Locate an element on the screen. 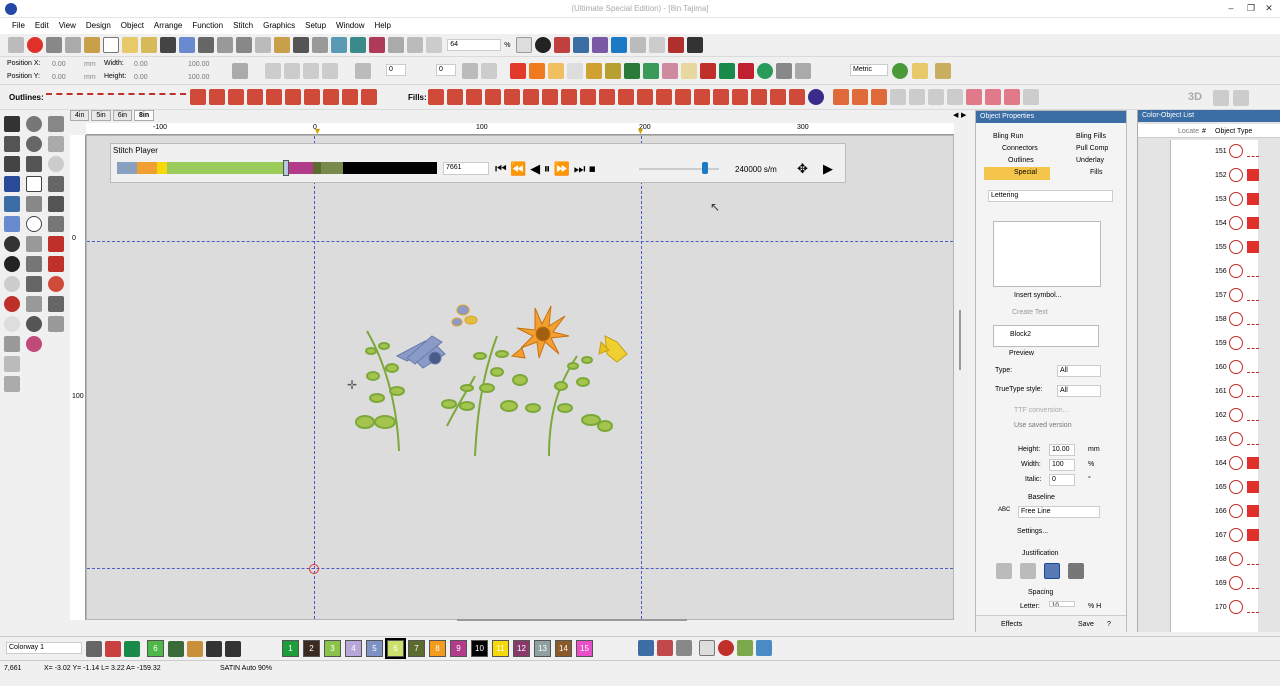 The image size is (1280, 686). table-icon is located at coordinates (803, 71).